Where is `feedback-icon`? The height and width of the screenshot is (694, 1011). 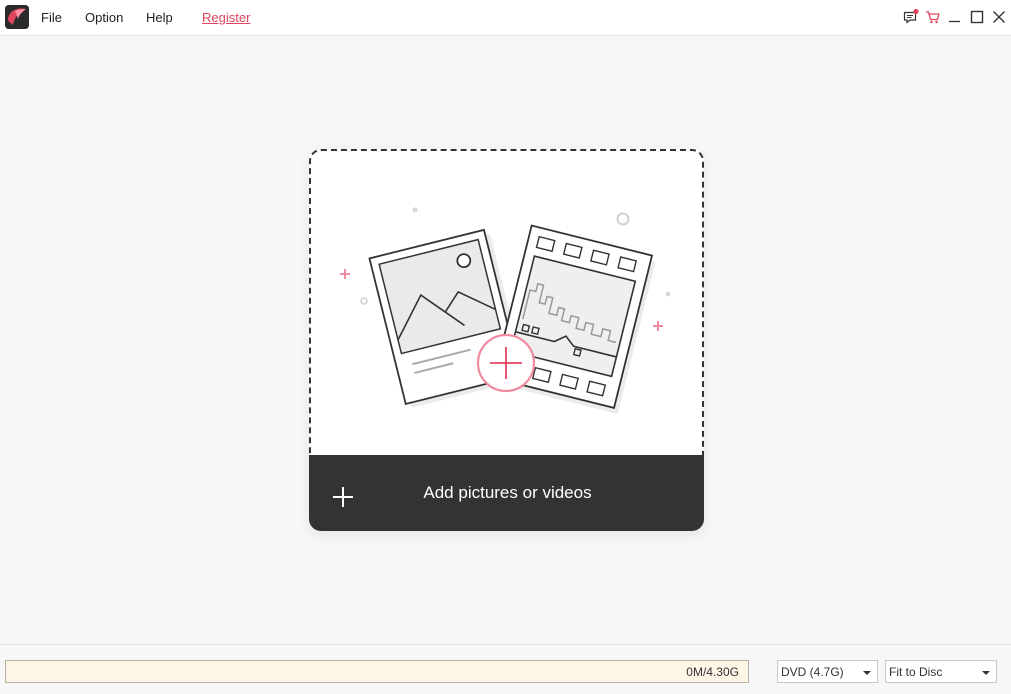 feedback-icon is located at coordinates (911, 17).